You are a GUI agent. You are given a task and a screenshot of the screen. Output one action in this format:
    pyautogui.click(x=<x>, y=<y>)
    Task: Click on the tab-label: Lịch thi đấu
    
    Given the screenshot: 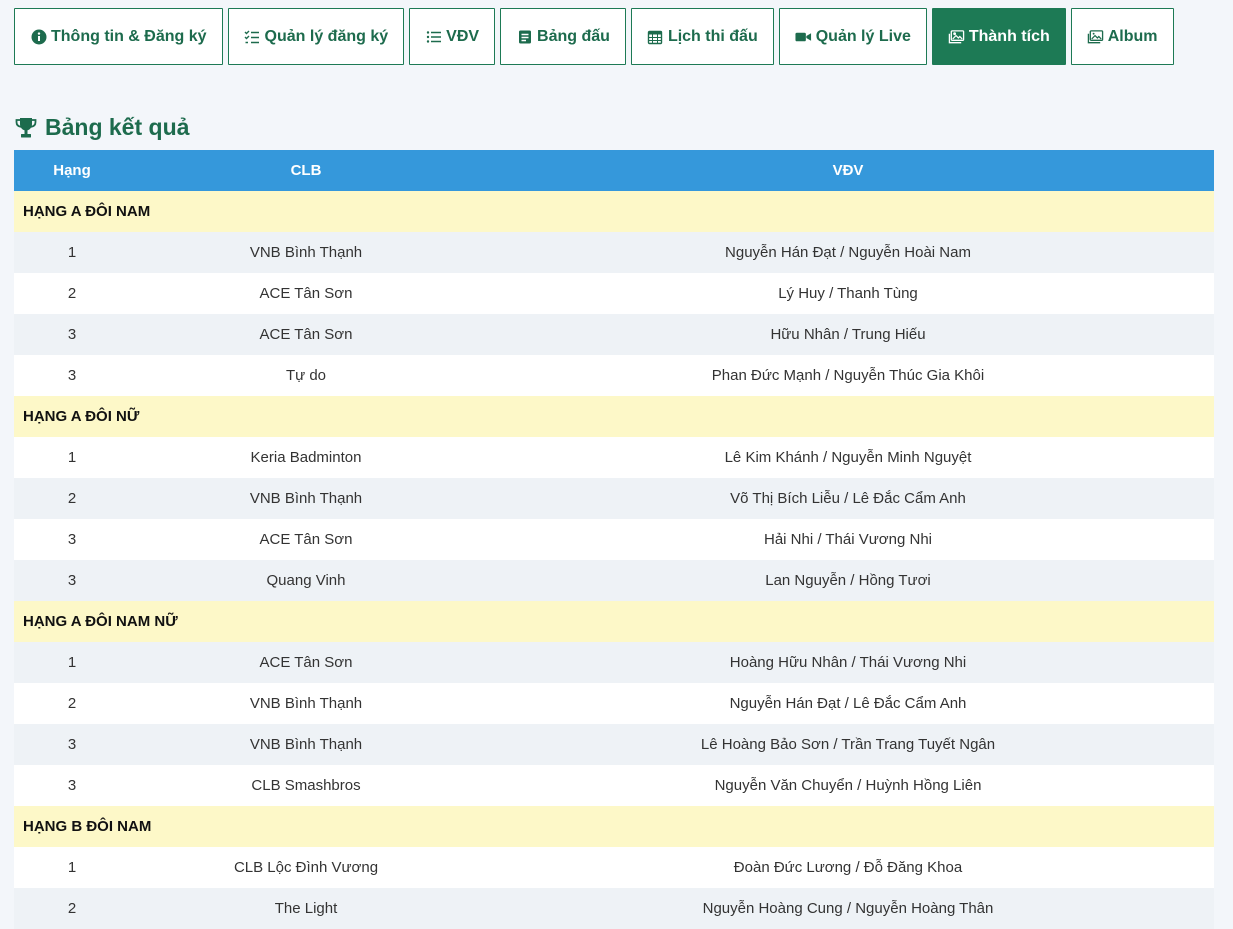 What is the action you would take?
    pyautogui.click(x=712, y=36)
    